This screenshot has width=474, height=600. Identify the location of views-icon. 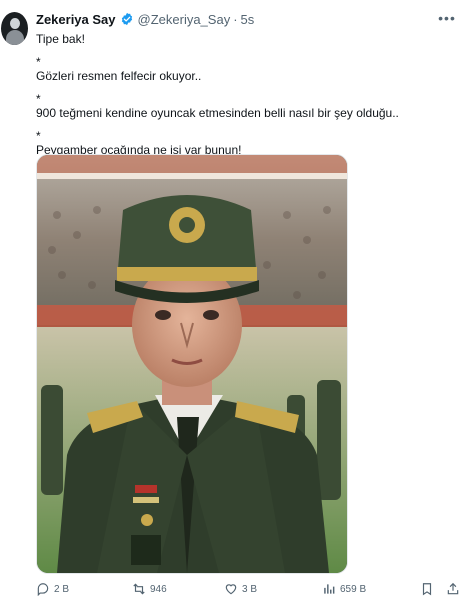
(329, 589).